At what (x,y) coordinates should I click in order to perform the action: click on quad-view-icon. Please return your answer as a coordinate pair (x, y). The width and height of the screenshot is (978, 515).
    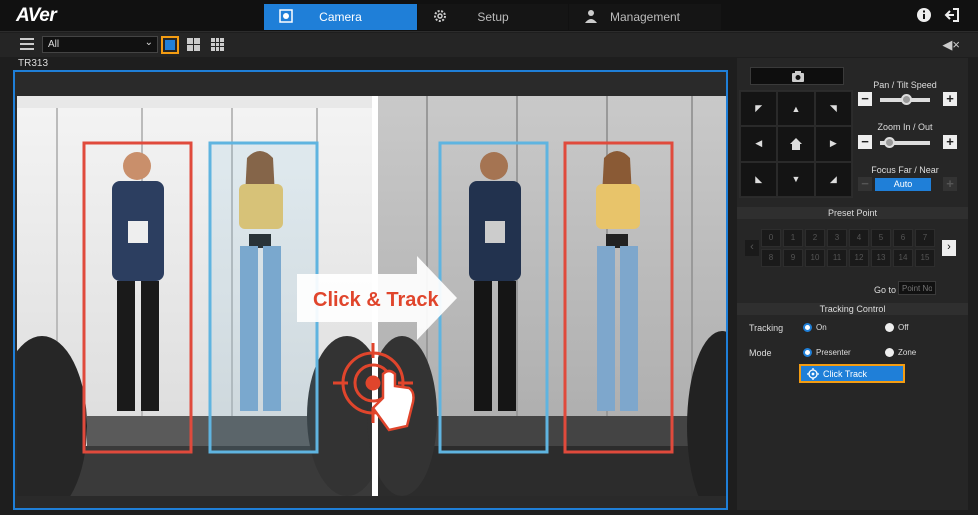
    Looking at the image, I should click on (193, 44).